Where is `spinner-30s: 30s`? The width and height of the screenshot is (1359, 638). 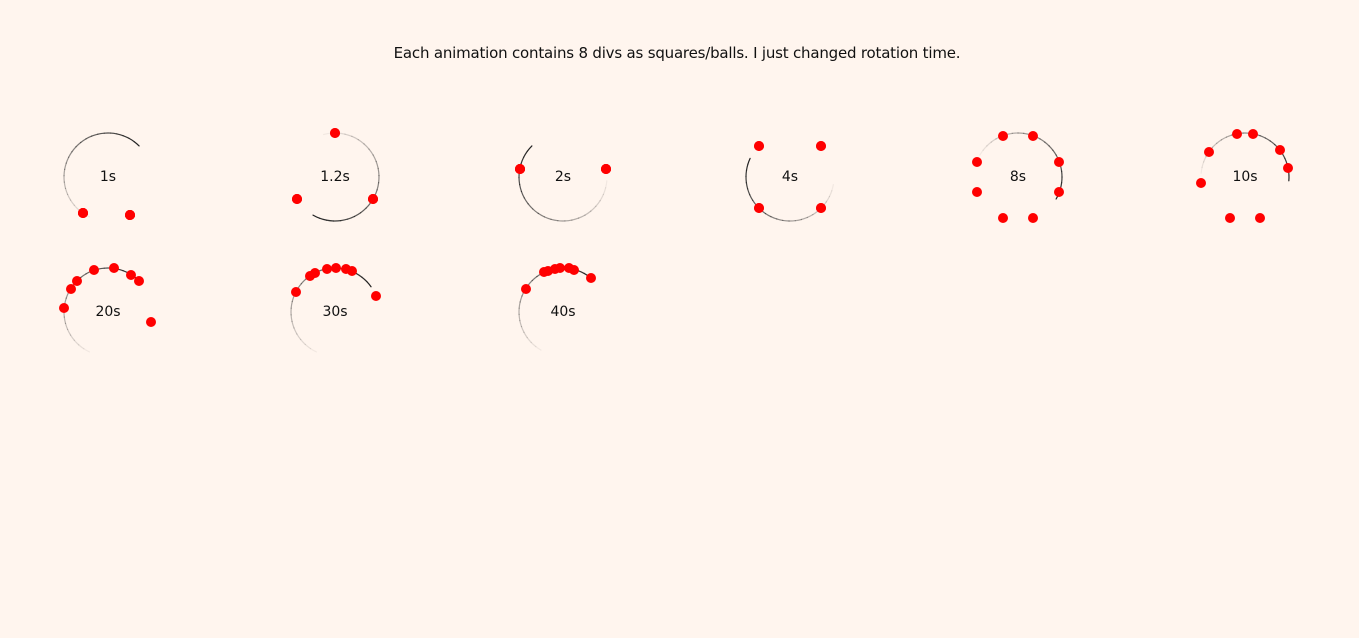 spinner-30s: 30s is located at coordinates (335, 310).